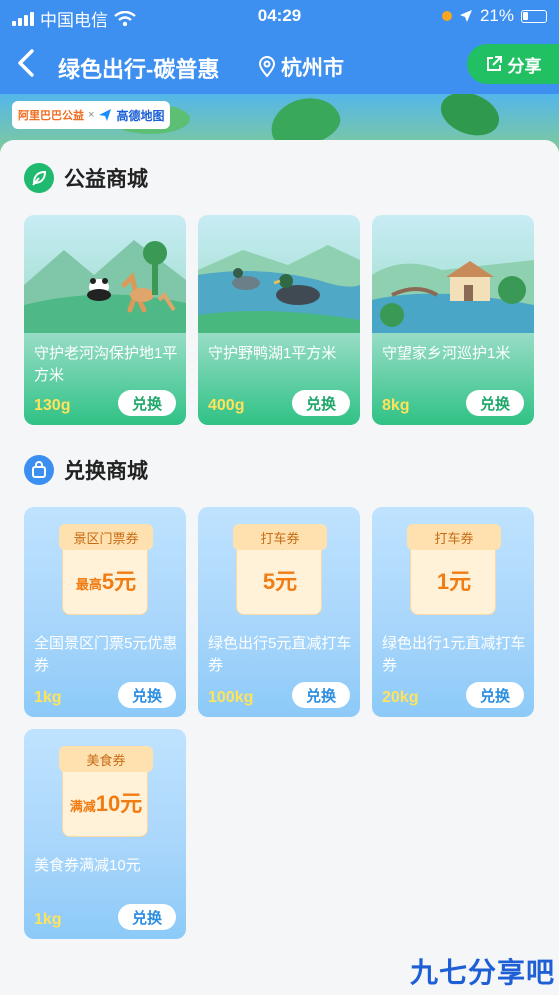 Image resolution: width=559 pixels, height=995 pixels. Describe the element at coordinates (52, 405) in the screenshot. I see `item-price: 130g` at that location.